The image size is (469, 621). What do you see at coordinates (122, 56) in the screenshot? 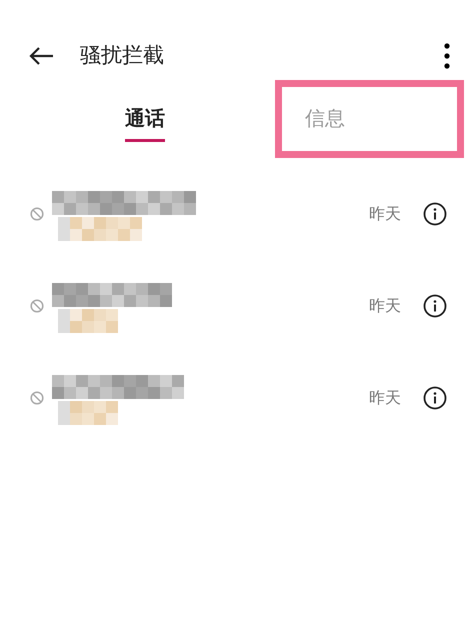
I see `page-title: 骚扰拦截` at bounding box center [122, 56].